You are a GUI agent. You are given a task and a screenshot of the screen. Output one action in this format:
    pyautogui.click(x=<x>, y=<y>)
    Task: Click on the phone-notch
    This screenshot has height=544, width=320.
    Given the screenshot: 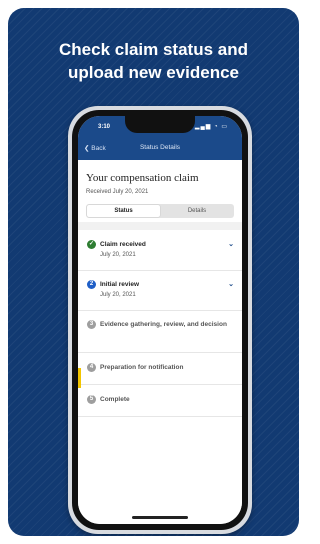 What is the action you would take?
    pyautogui.click(x=160, y=124)
    